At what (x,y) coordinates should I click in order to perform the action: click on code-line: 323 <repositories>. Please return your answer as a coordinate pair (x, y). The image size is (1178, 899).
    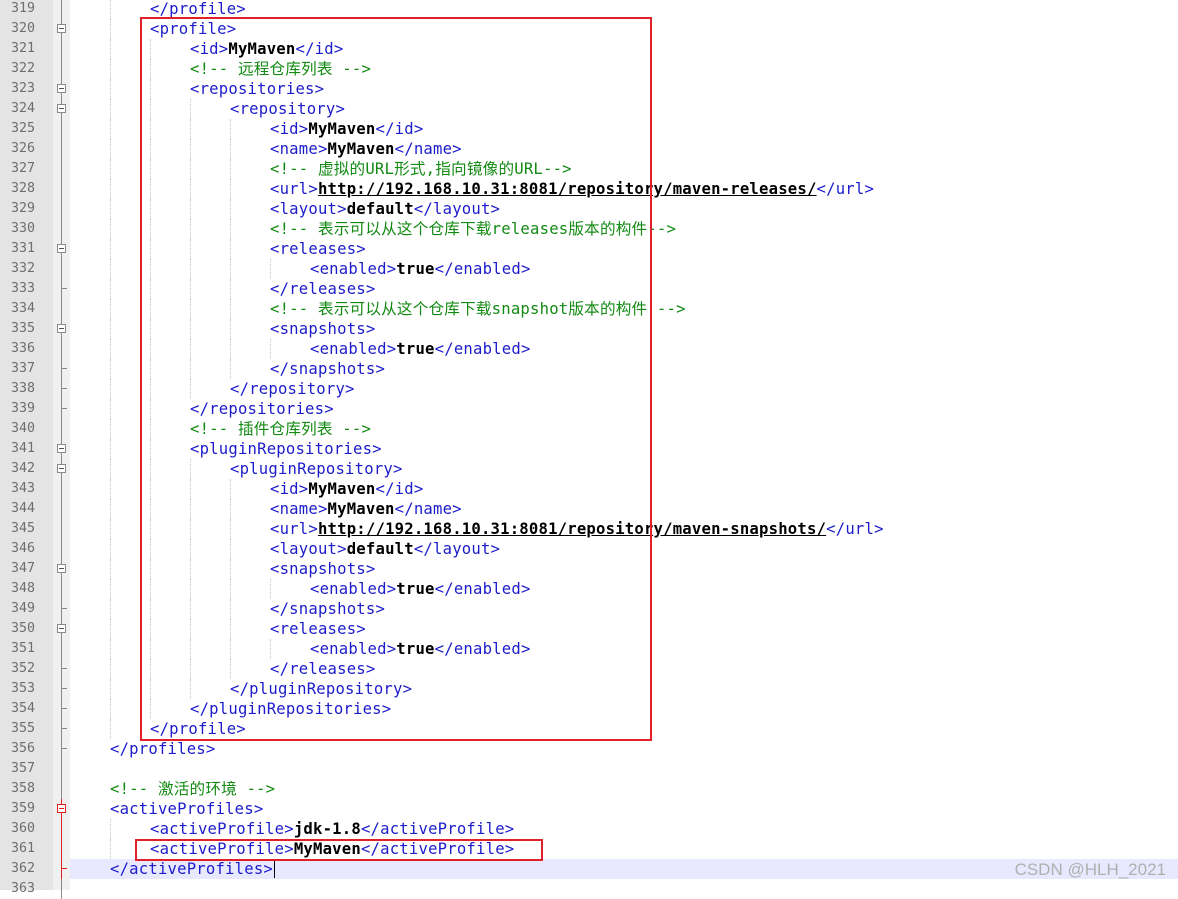
    Looking at the image, I should click on (589, 89).